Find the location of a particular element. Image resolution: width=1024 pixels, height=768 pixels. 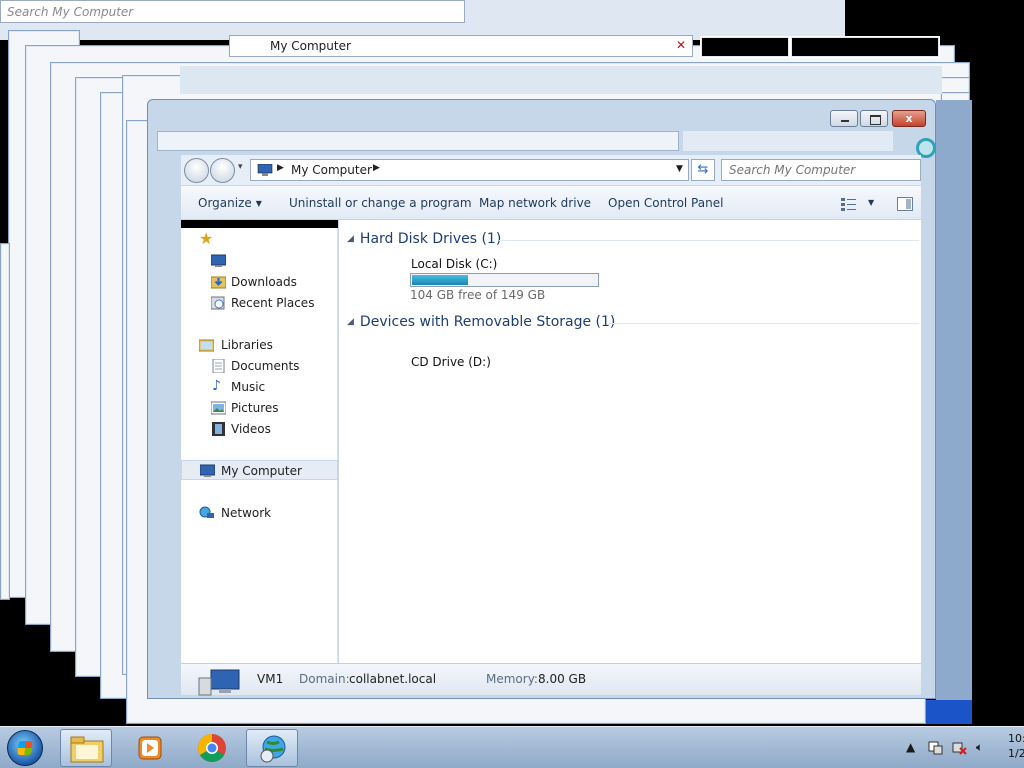

ghost-blue-corner is located at coordinates (949, 712).